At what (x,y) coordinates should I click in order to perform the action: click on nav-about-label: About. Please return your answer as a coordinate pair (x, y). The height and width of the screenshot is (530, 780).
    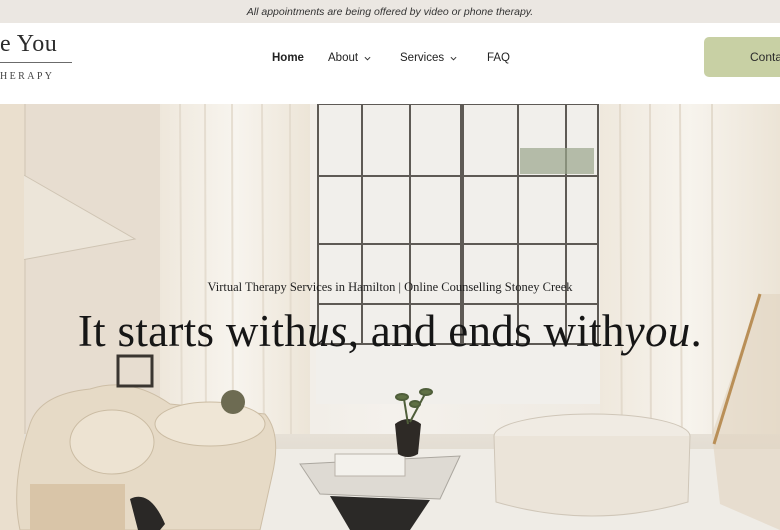
    Looking at the image, I should click on (343, 58).